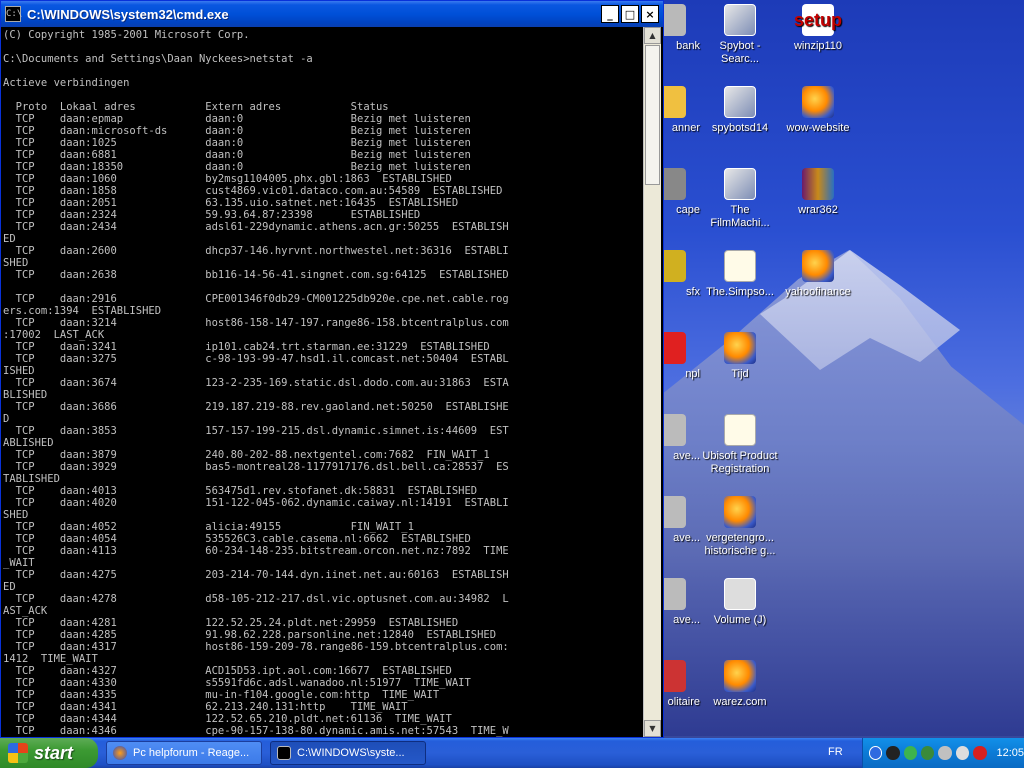  What do you see at coordinates (31, 479) in the screenshot?
I see `console-line: TABLISHED` at bounding box center [31, 479].